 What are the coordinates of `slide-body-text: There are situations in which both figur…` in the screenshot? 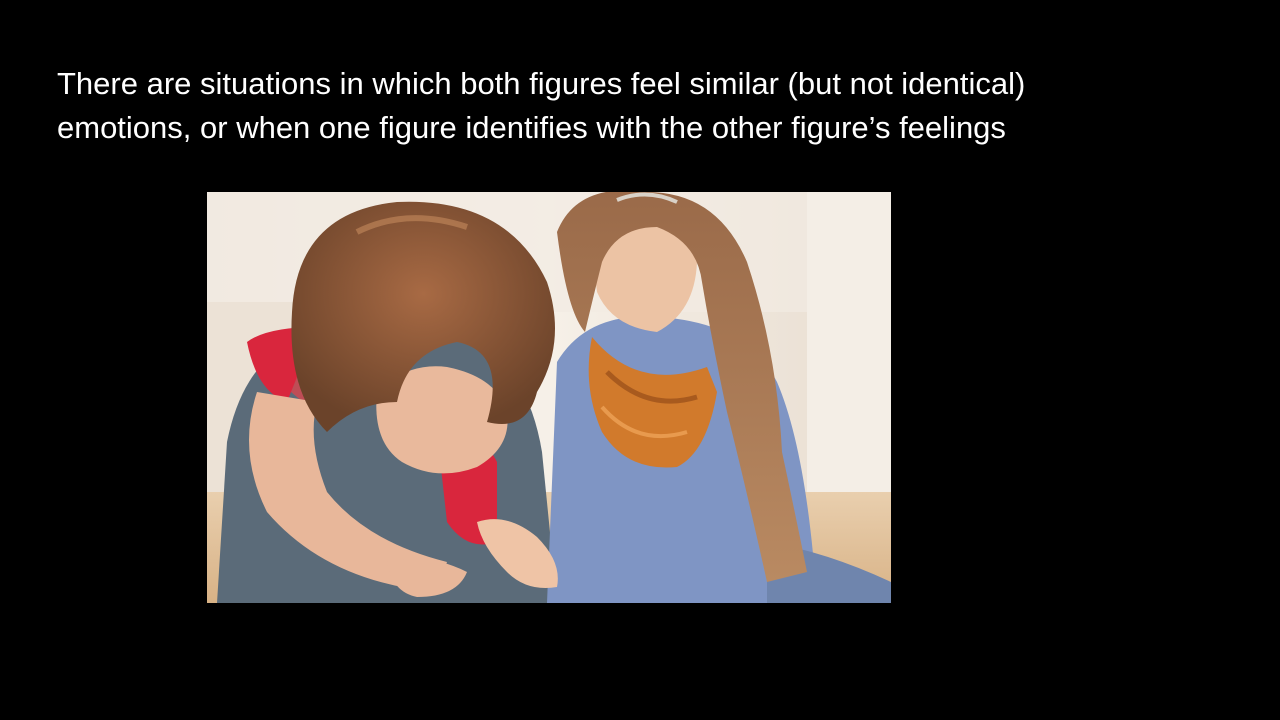 It's located at (647, 106).